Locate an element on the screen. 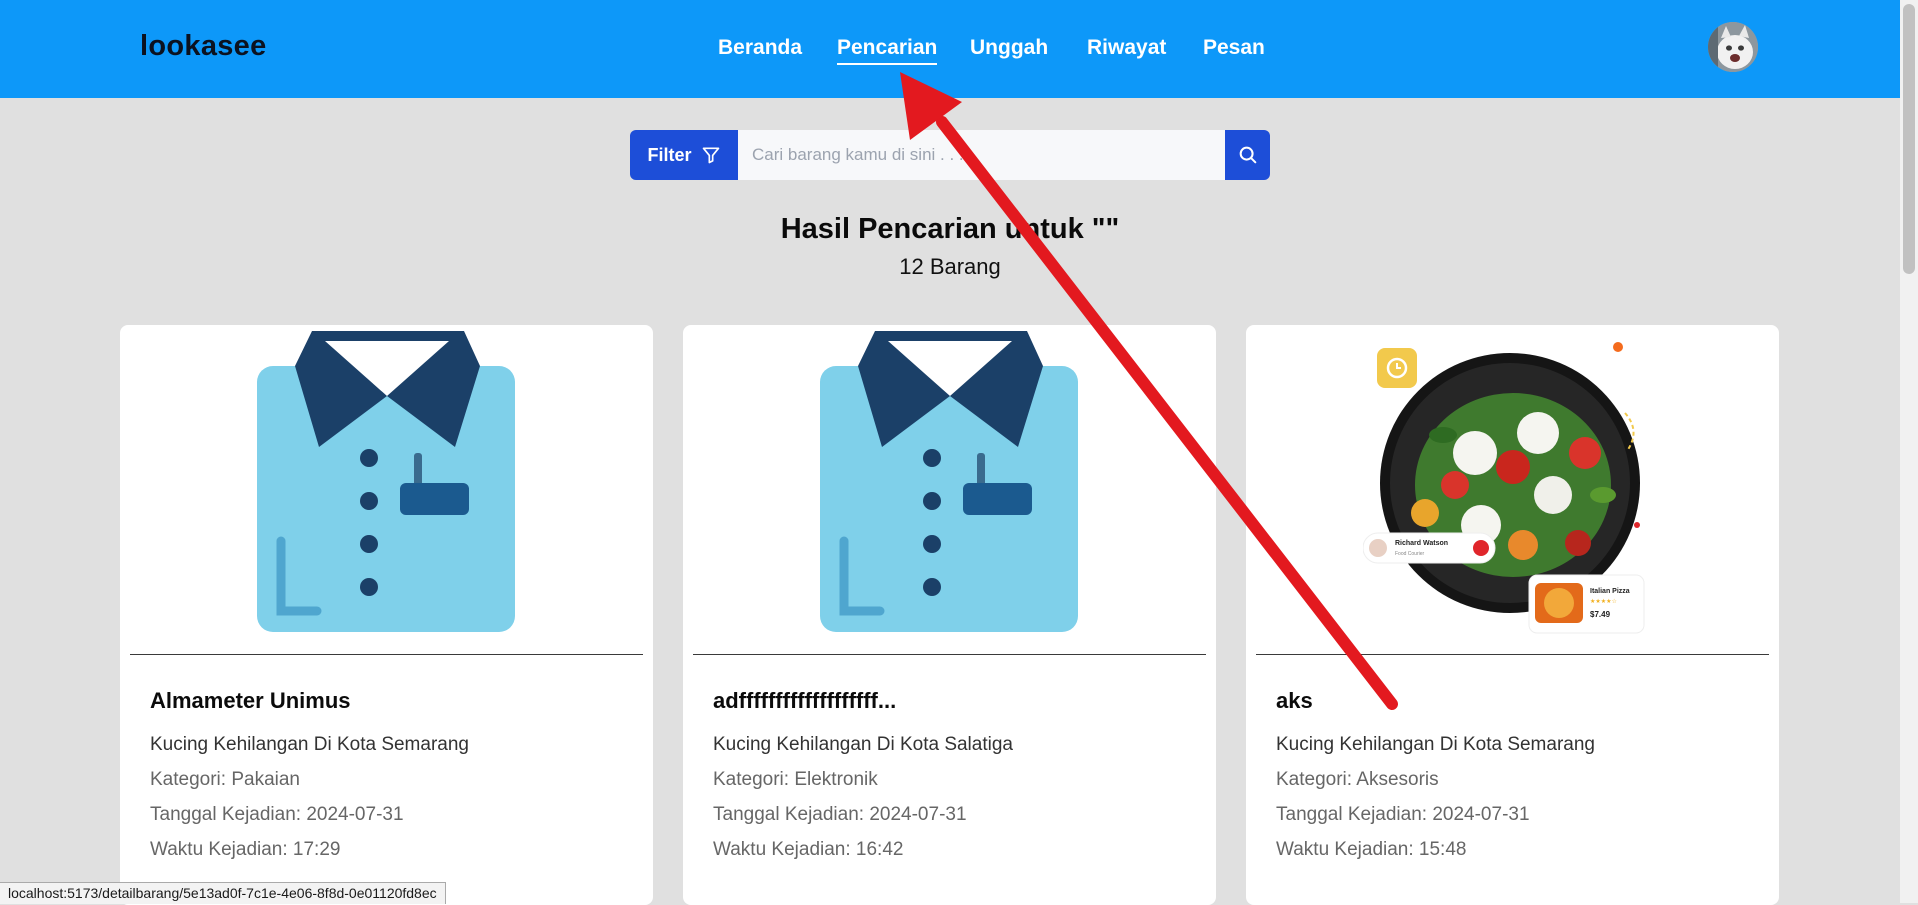 This screenshot has height=905, width=1918. search-icon is located at coordinates (1247, 155).